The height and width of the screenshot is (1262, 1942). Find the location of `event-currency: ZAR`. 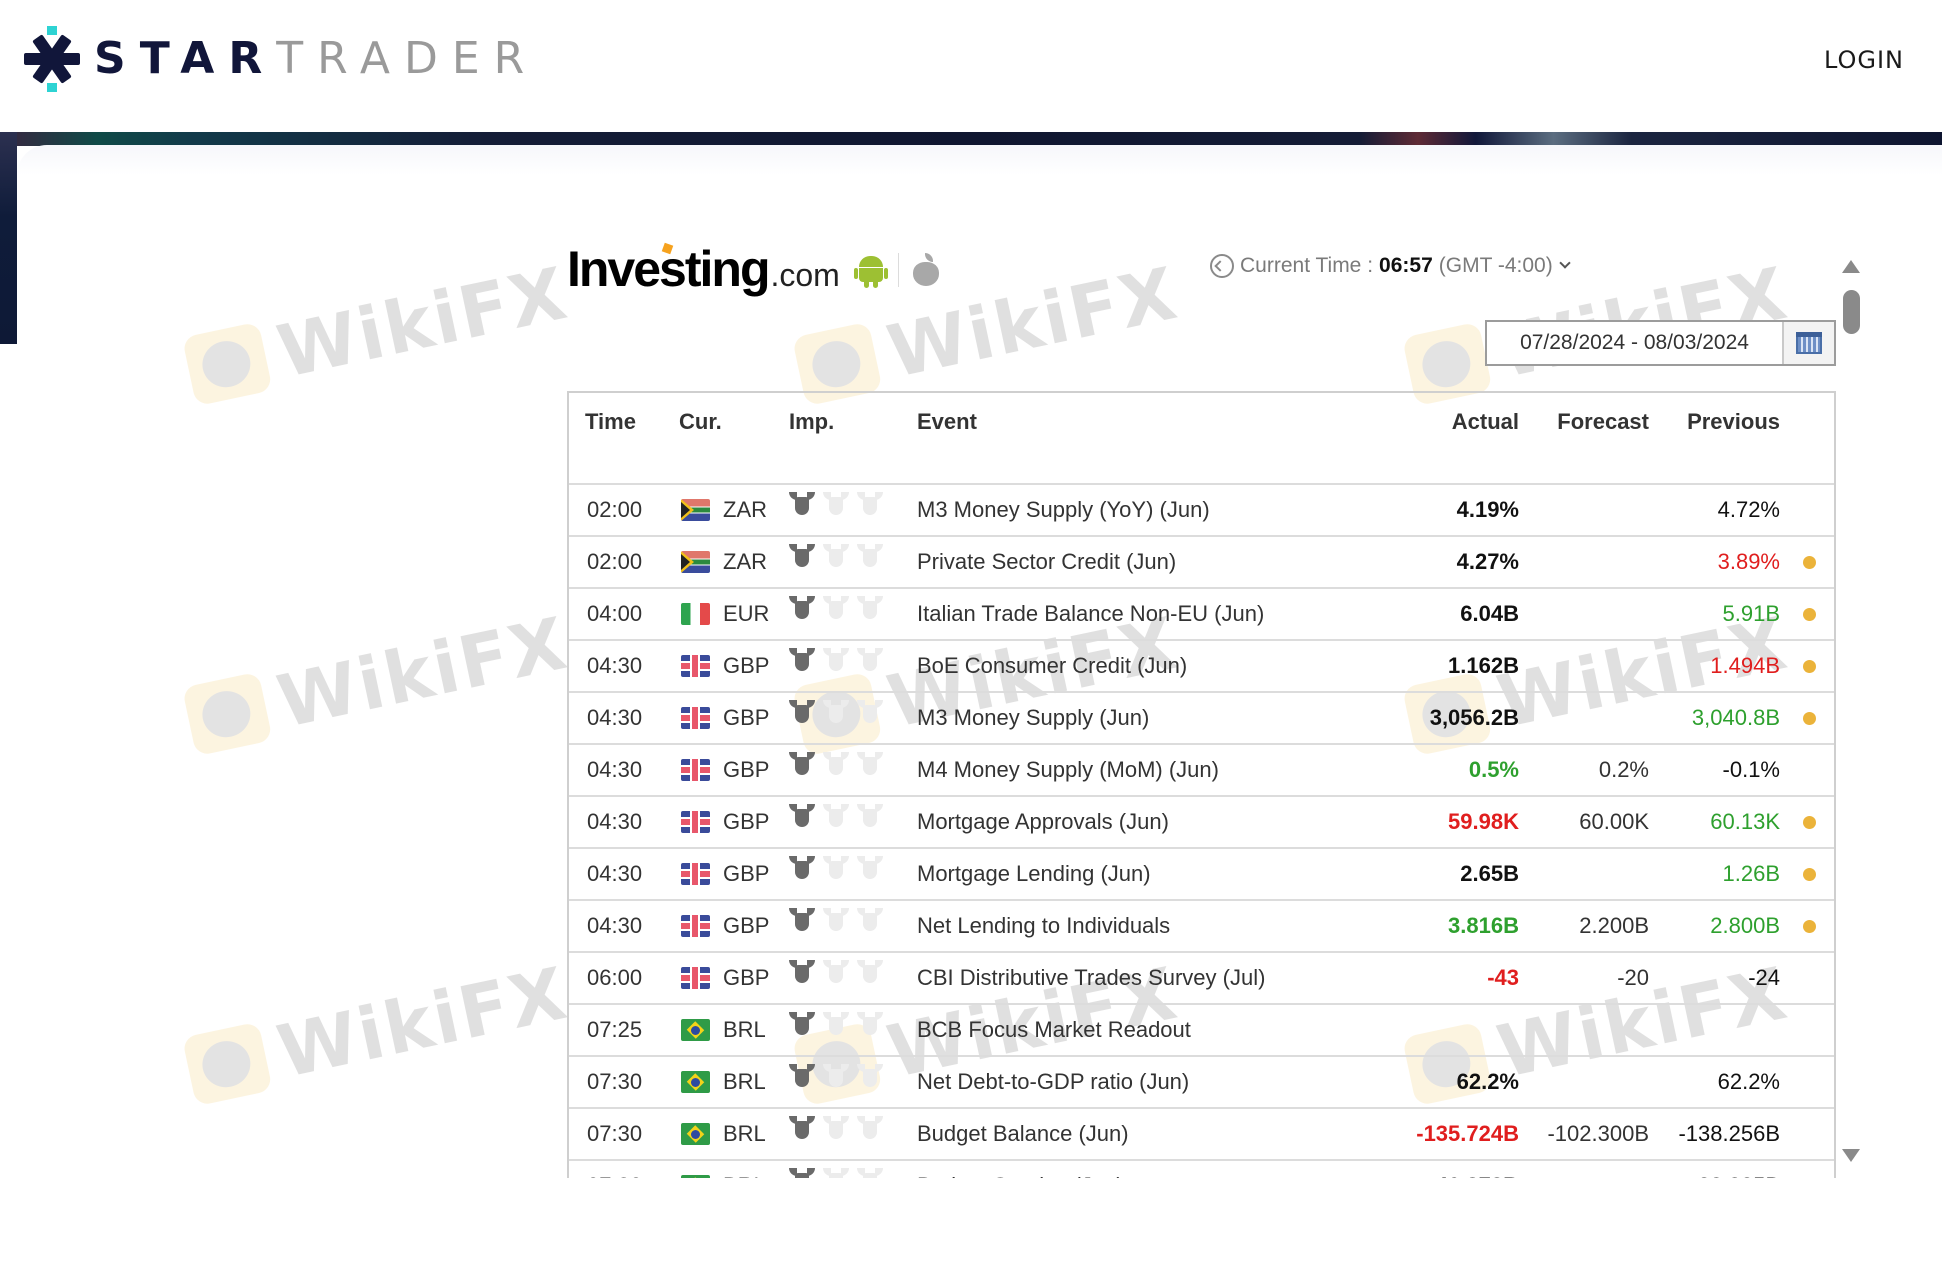

event-currency: ZAR is located at coordinates (745, 509).